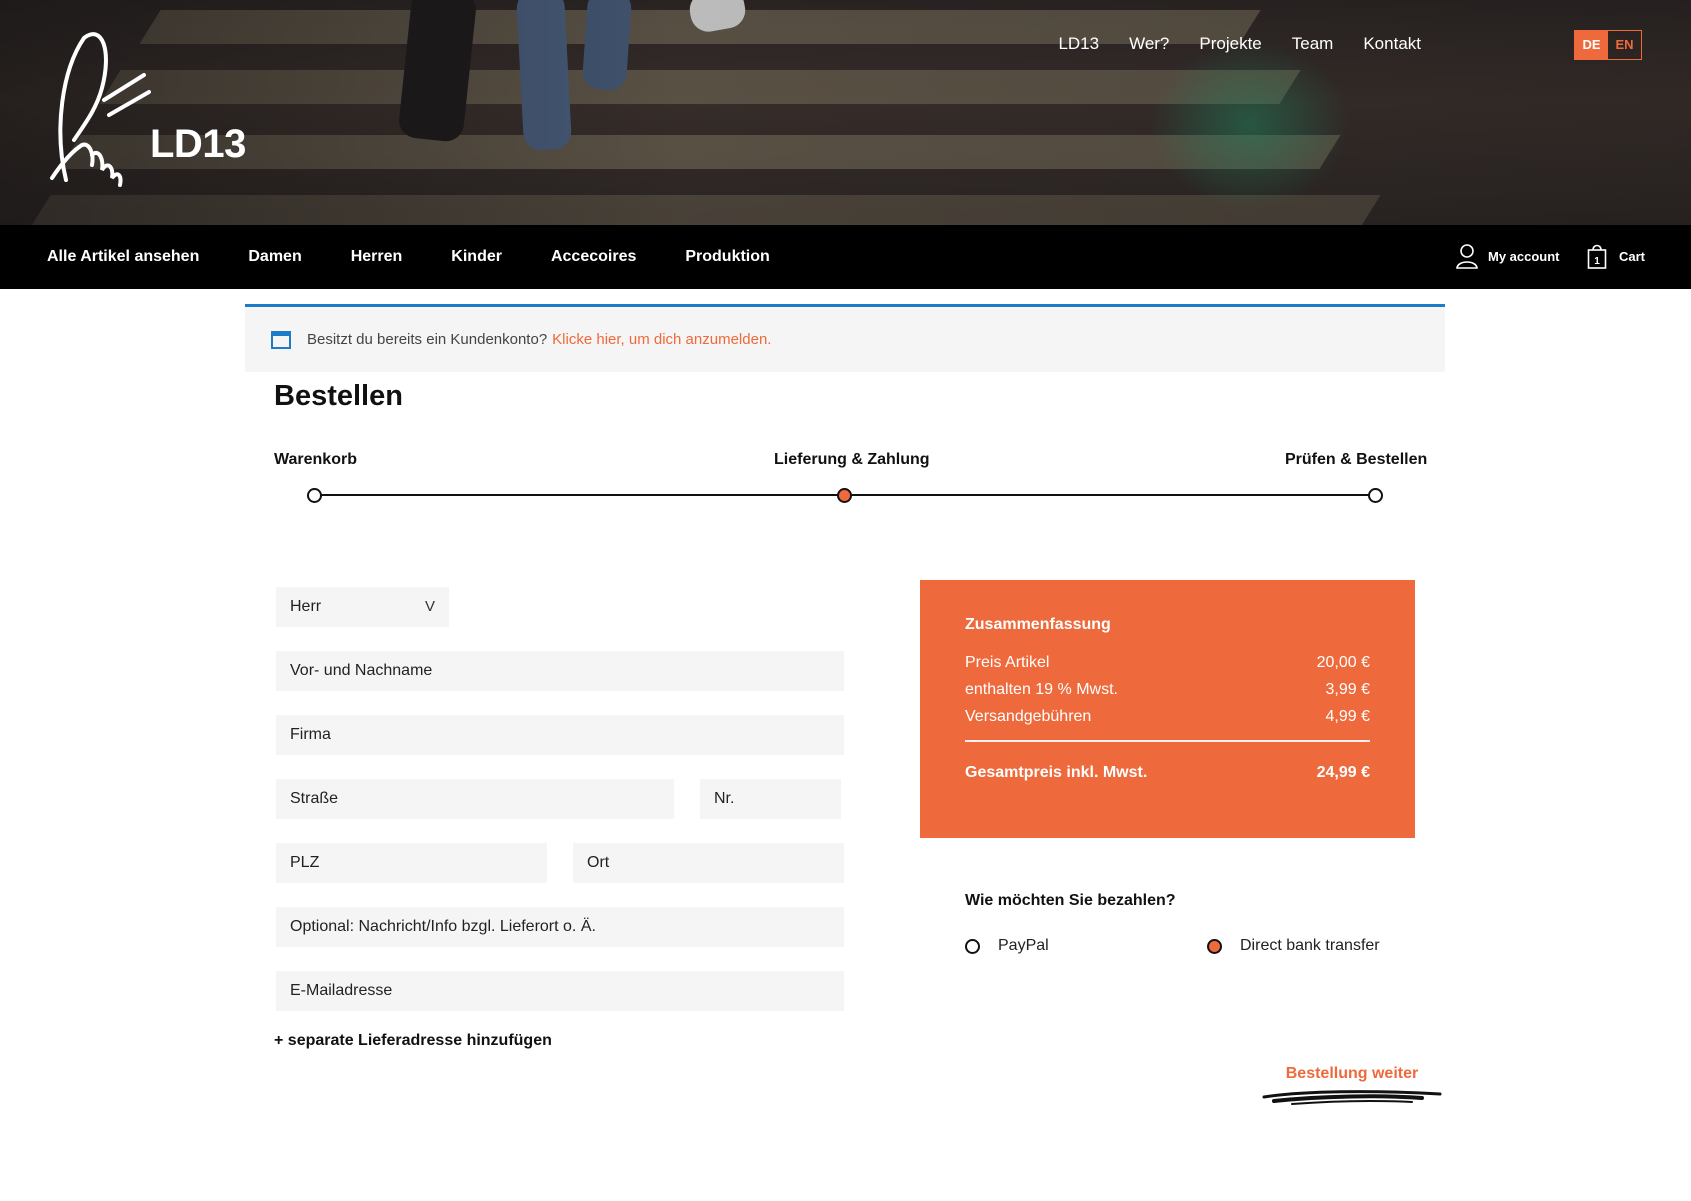 This screenshot has height=1201, width=1691. I want to click on step-cart-label: Warenkorb, so click(315, 459).